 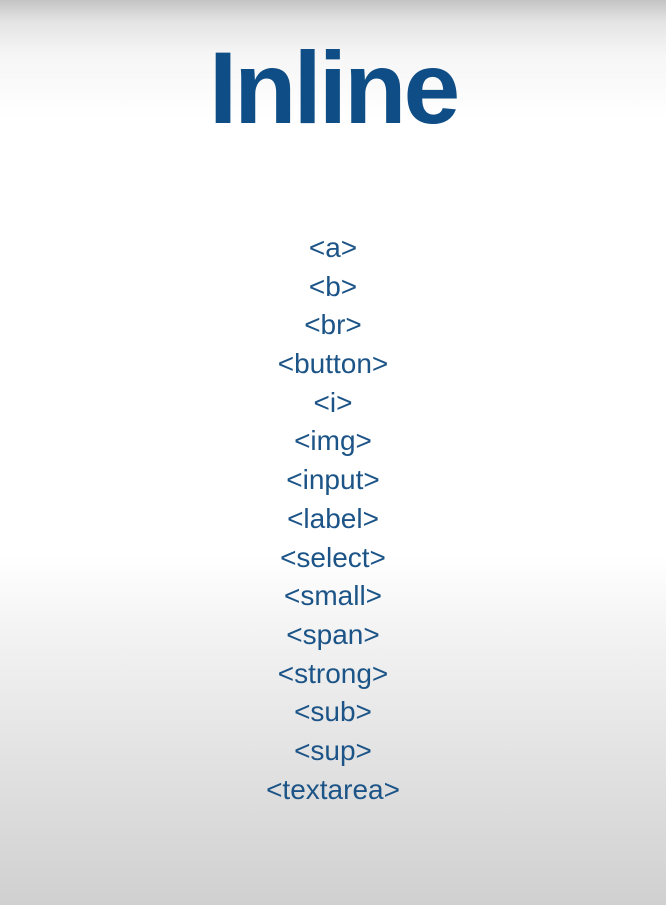 What do you see at coordinates (333, 557) in the screenshot?
I see `tag-item-select: <select>` at bounding box center [333, 557].